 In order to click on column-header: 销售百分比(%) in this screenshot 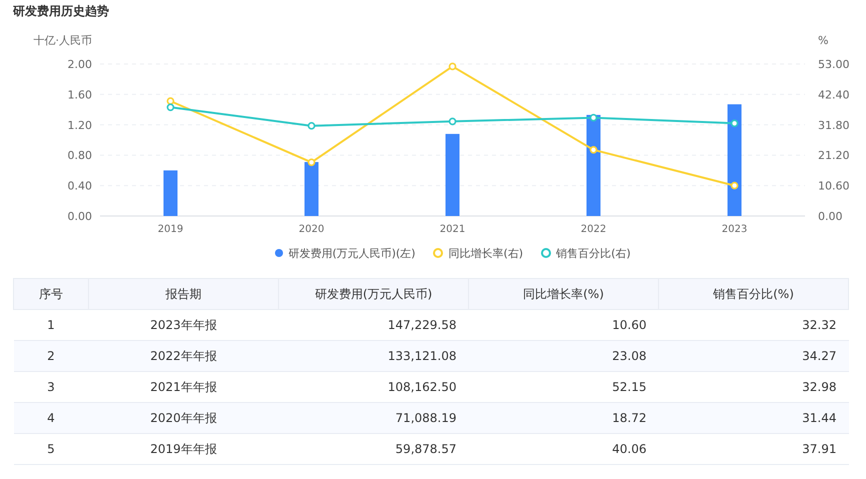, I will do `click(753, 294)`.